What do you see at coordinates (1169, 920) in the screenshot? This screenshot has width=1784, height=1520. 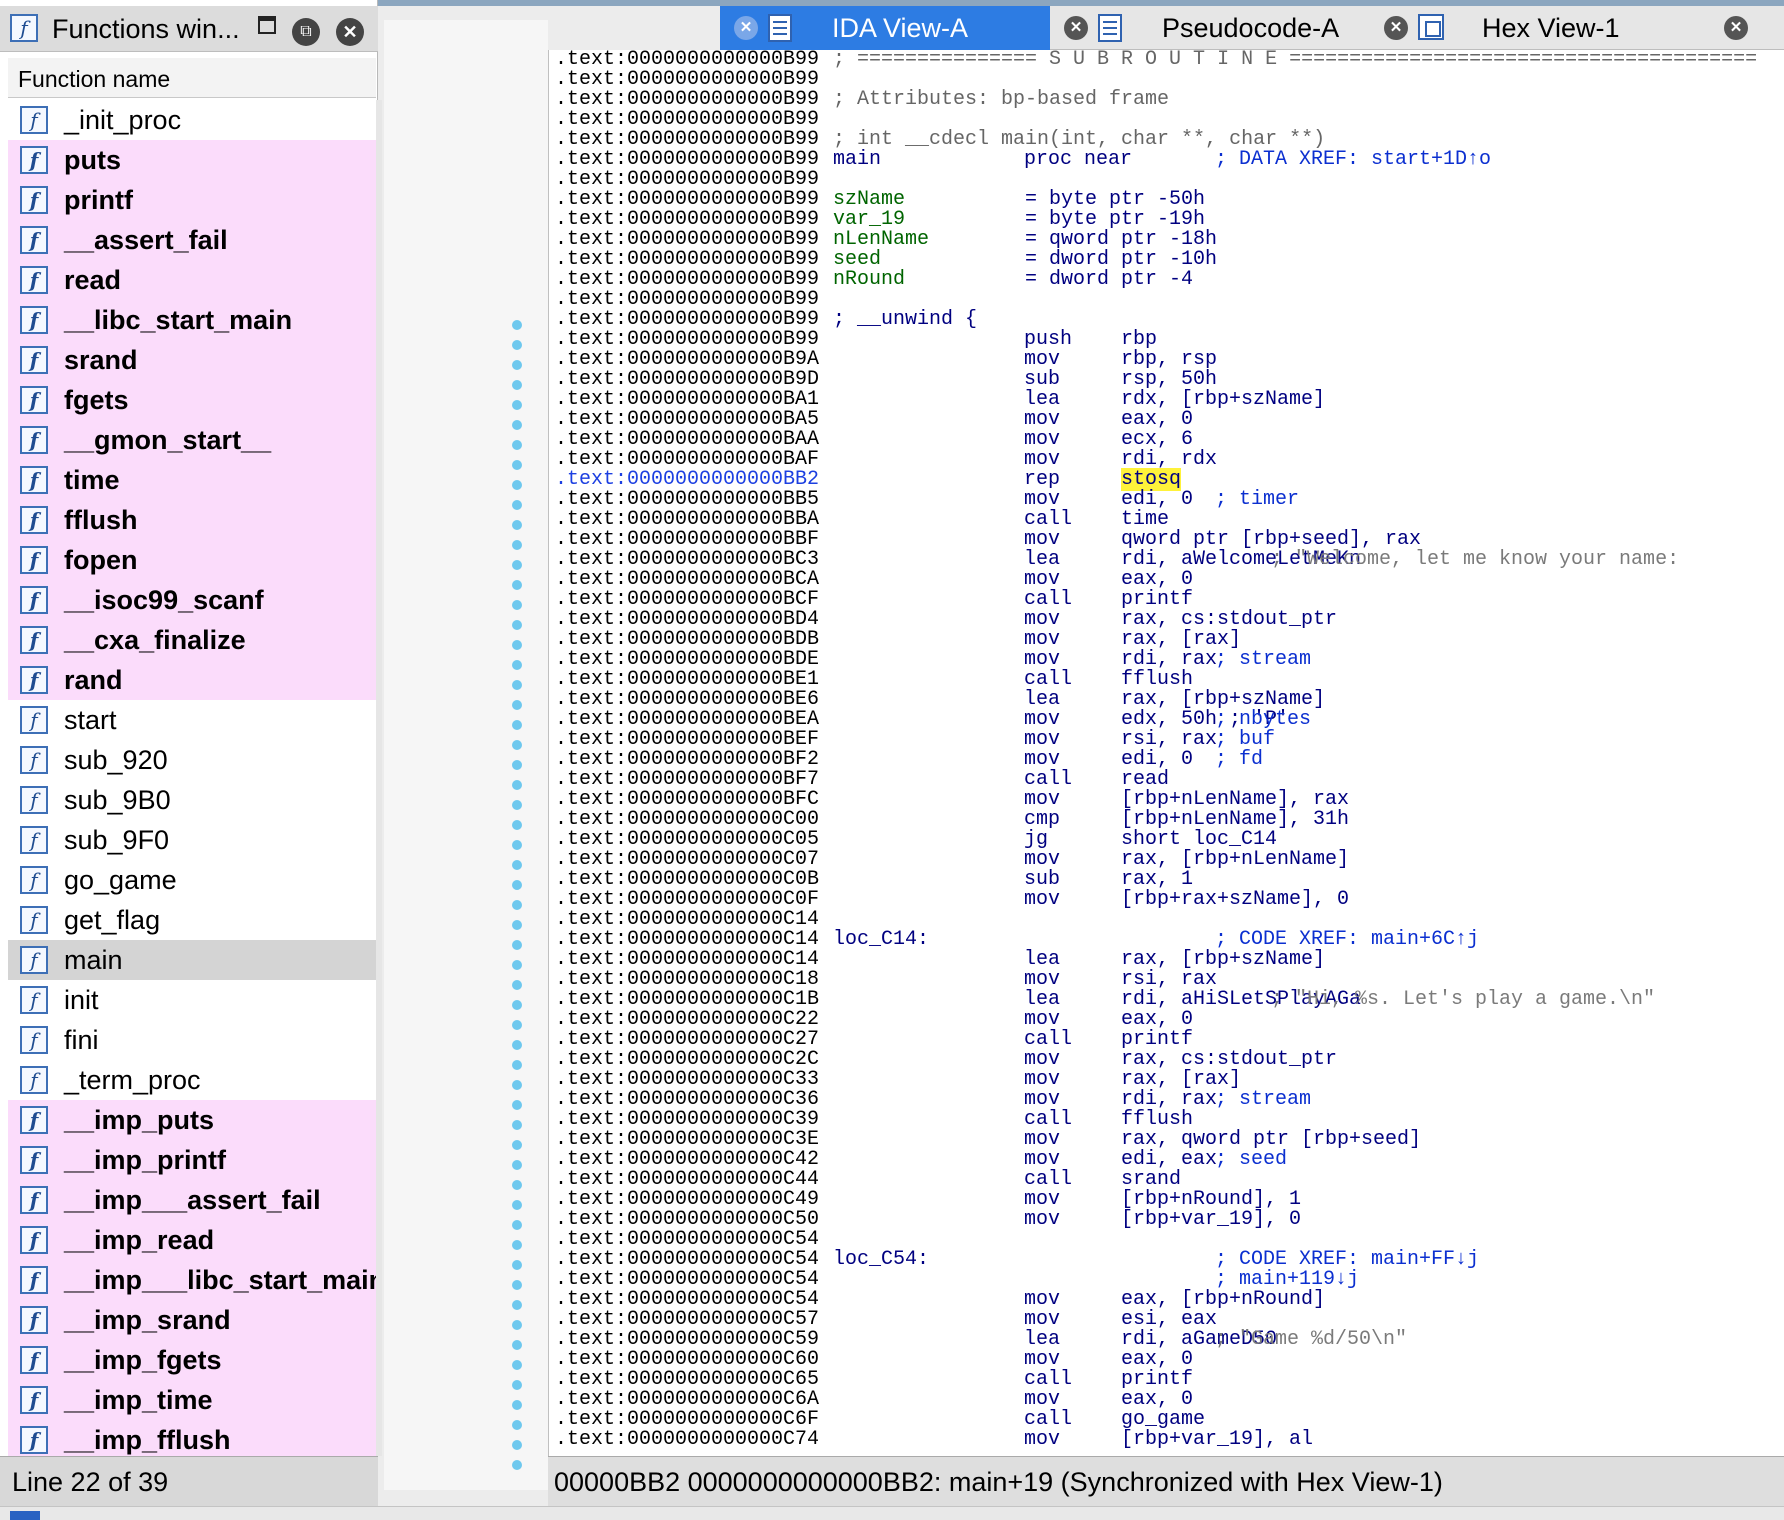 I see `listing-line: .text:0000000000000C14` at bounding box center [1169, 920].